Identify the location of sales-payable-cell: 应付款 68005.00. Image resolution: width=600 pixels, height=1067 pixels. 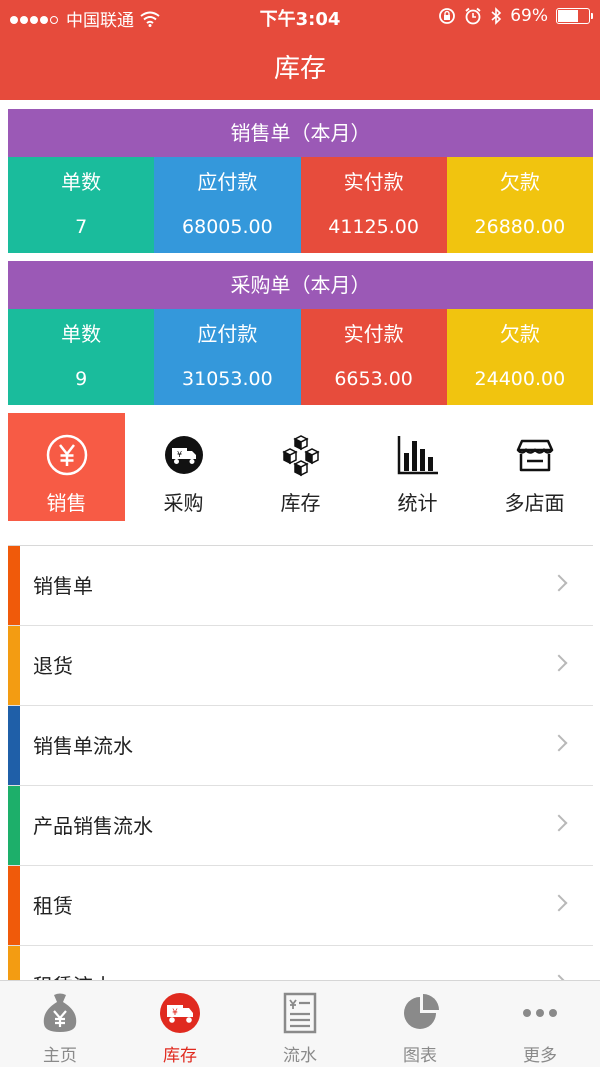
(227, 205).